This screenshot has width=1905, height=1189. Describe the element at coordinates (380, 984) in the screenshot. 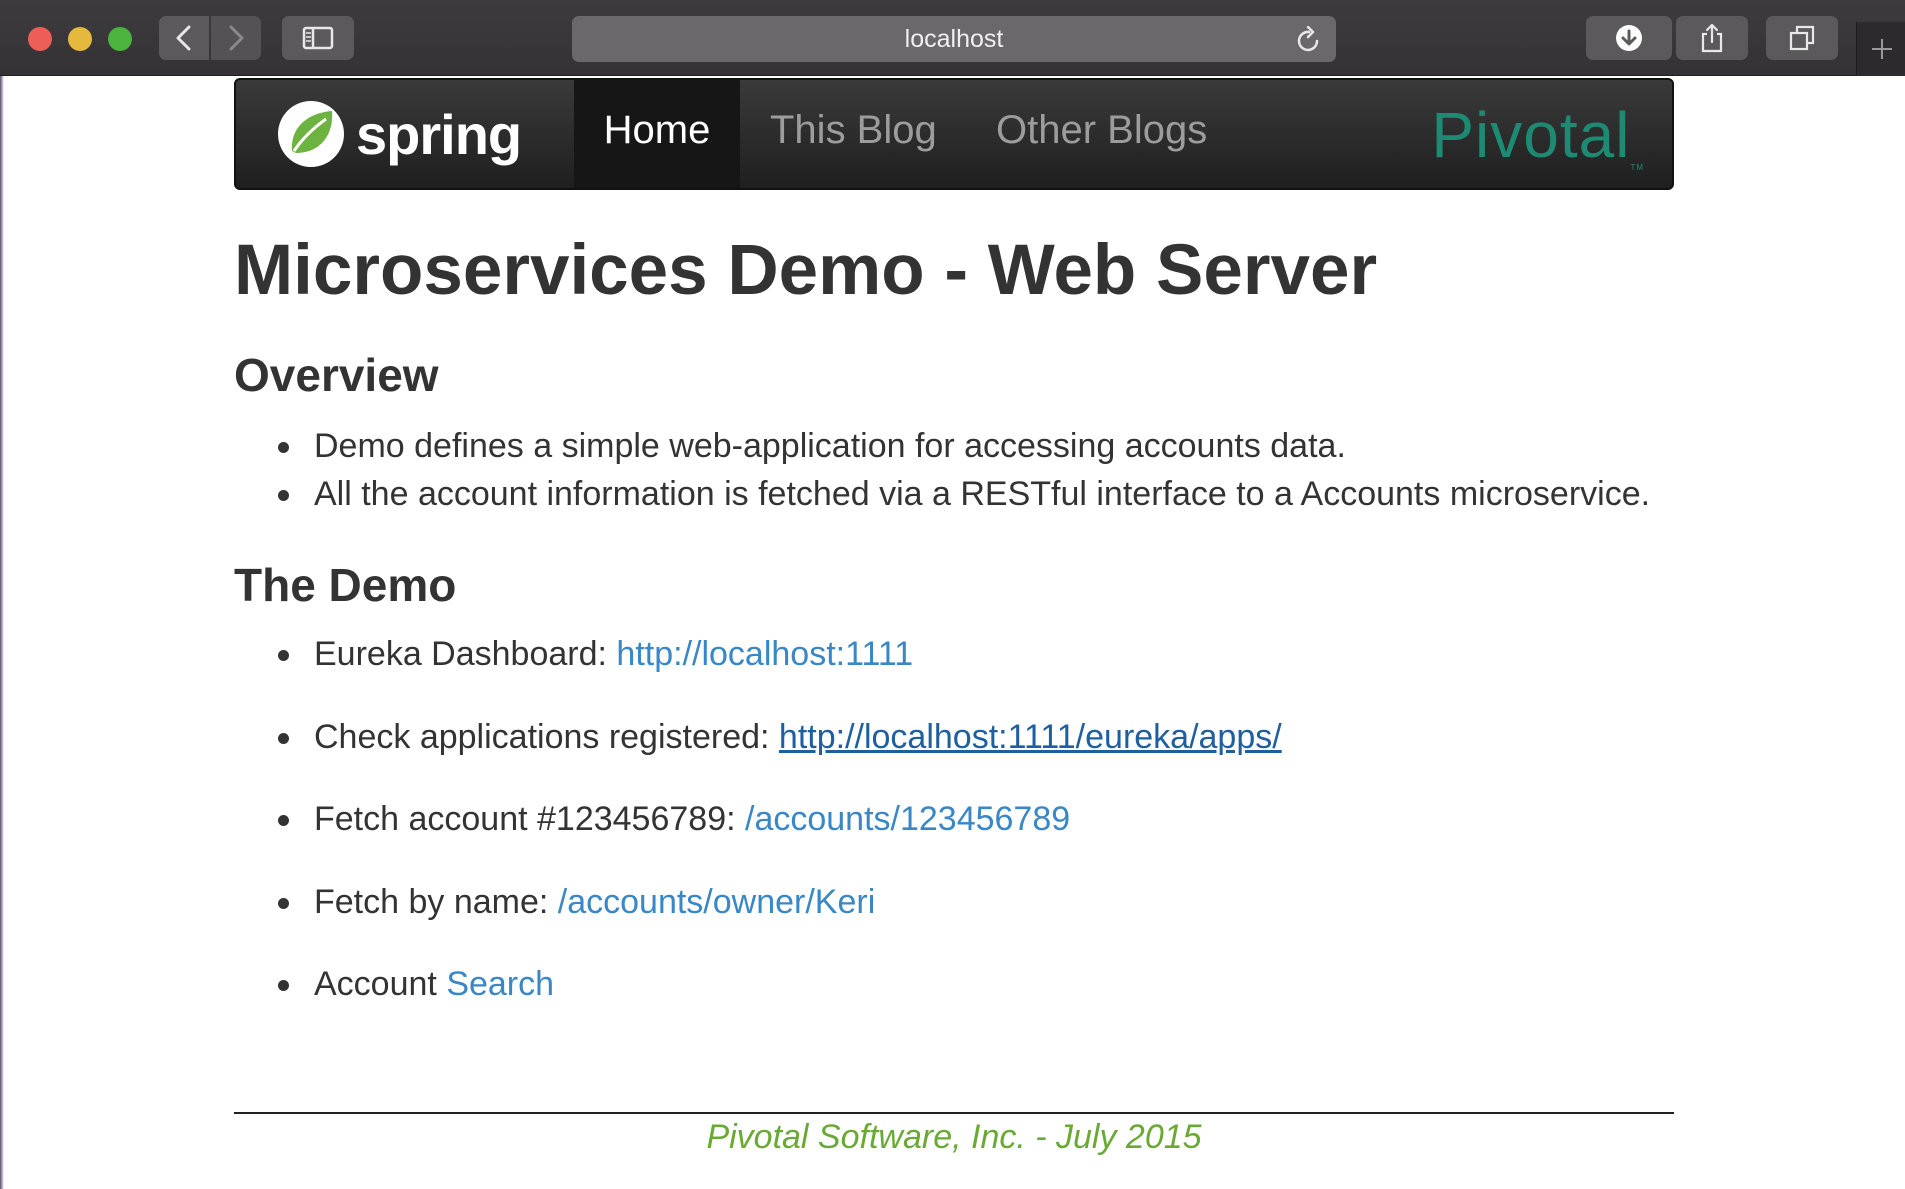

I see `demo-item-label: Account` at that location.